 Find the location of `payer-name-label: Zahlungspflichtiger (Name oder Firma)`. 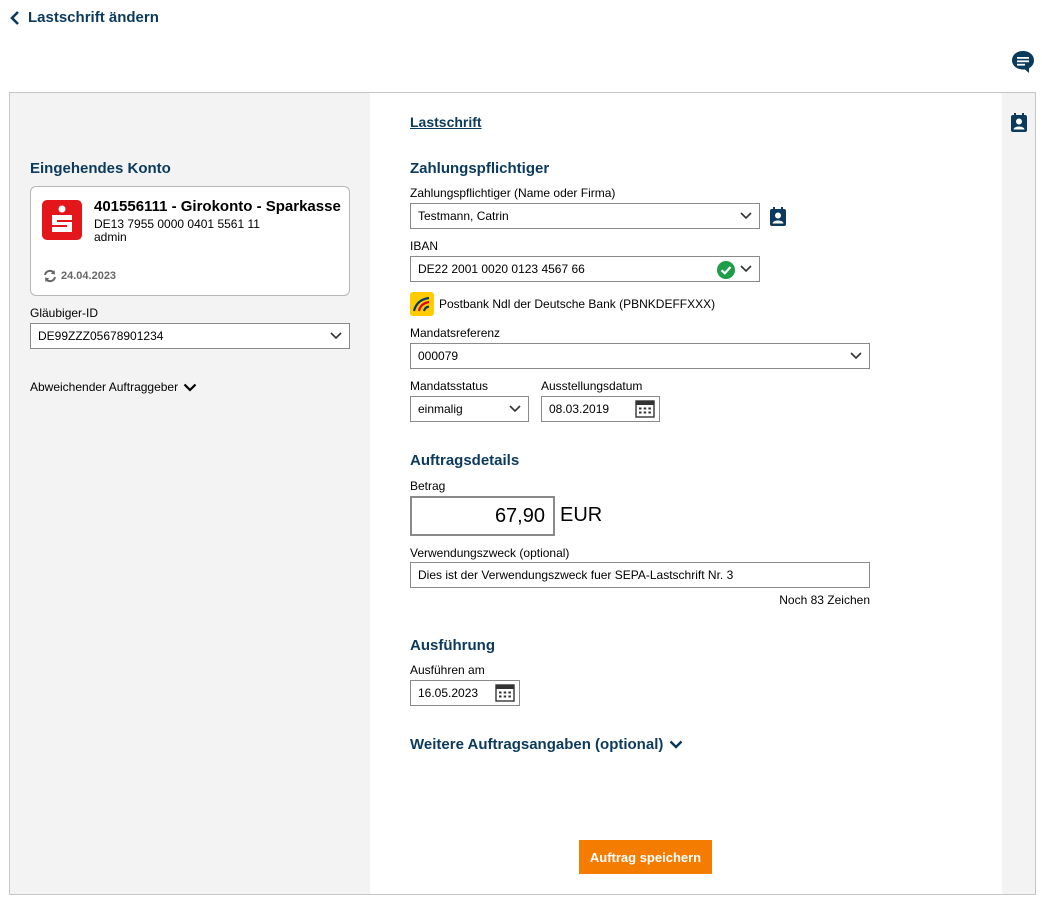

payer-name-label: Zahlungspflichtiger (Name oder Firma) is located at coordinates (513, 193).